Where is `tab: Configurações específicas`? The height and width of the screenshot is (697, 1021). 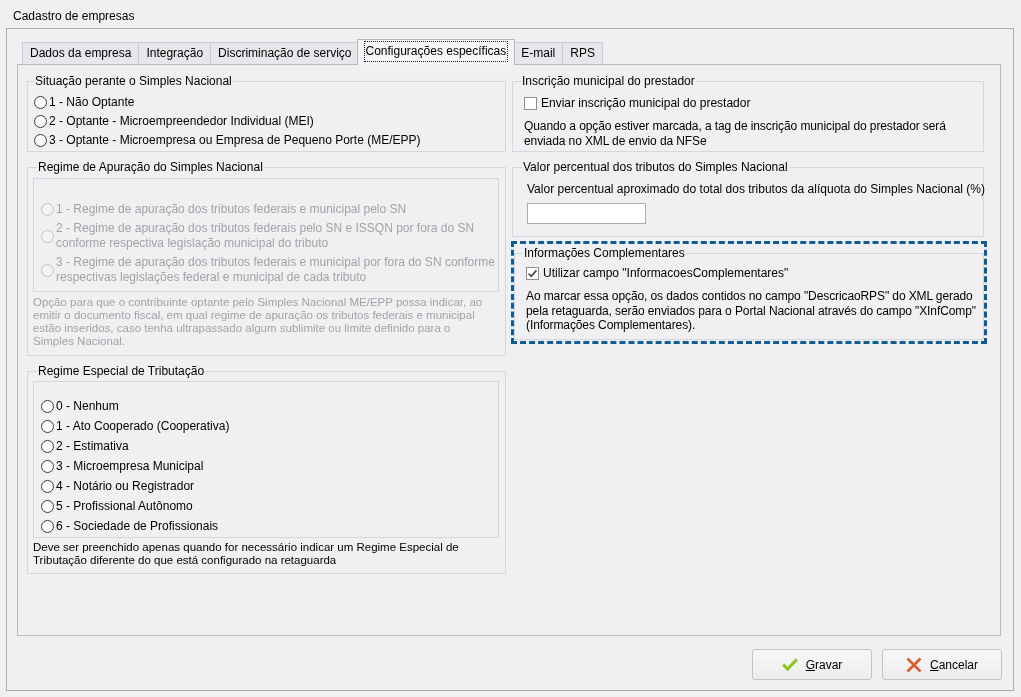
tab: Configurações específicas is located at coordinates (436, 52).